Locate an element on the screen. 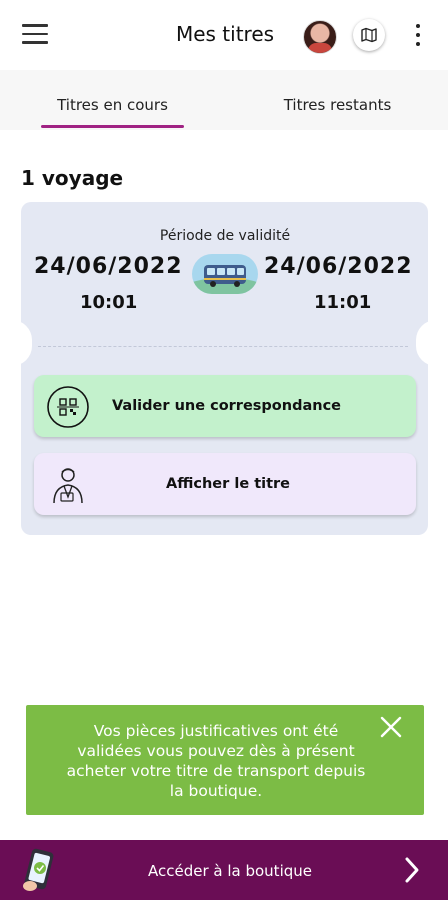 Image resolution: width=448 pixels, height=902 pixels. chevron-right-icon is located at coordinates (412, 870).